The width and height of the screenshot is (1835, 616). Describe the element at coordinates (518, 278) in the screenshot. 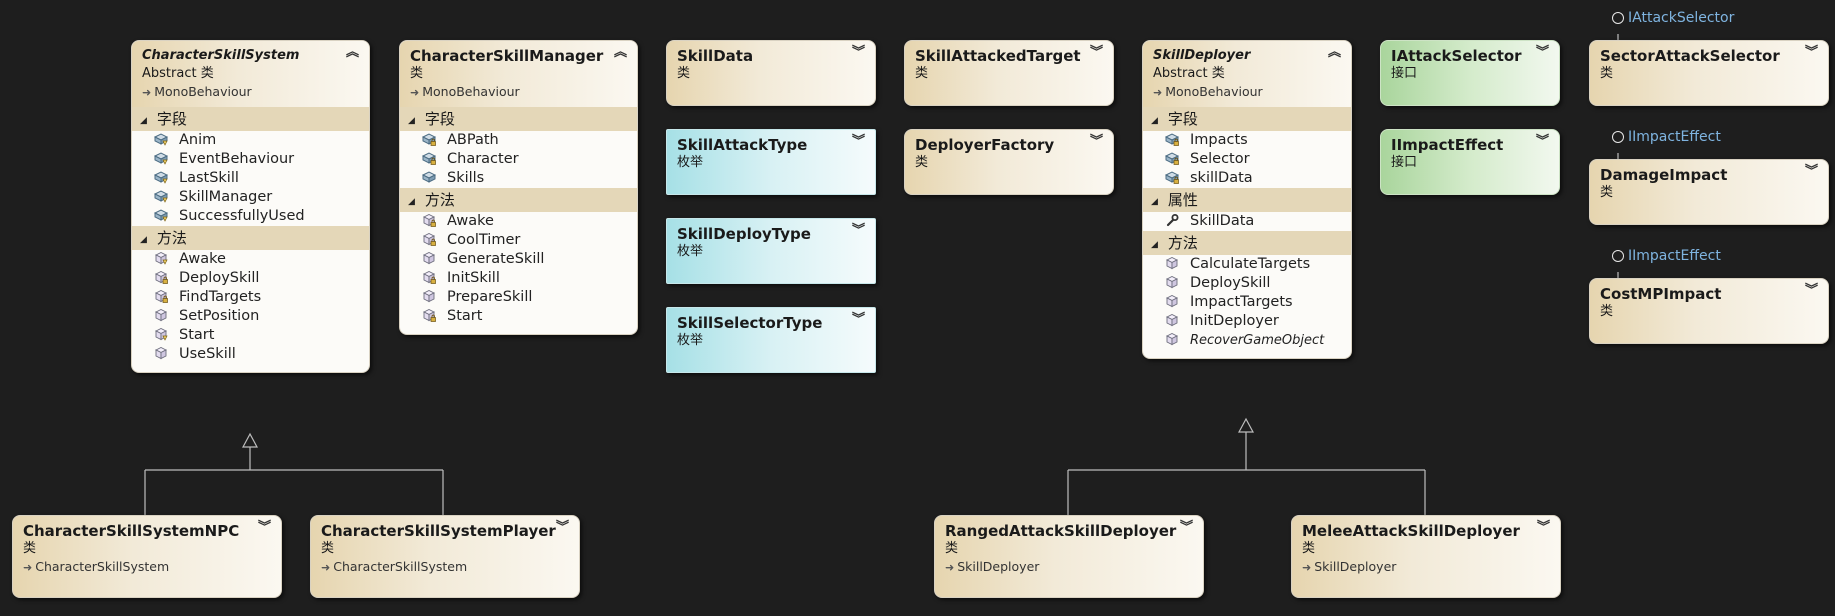

I see `member-row: InitSkill` at that location.